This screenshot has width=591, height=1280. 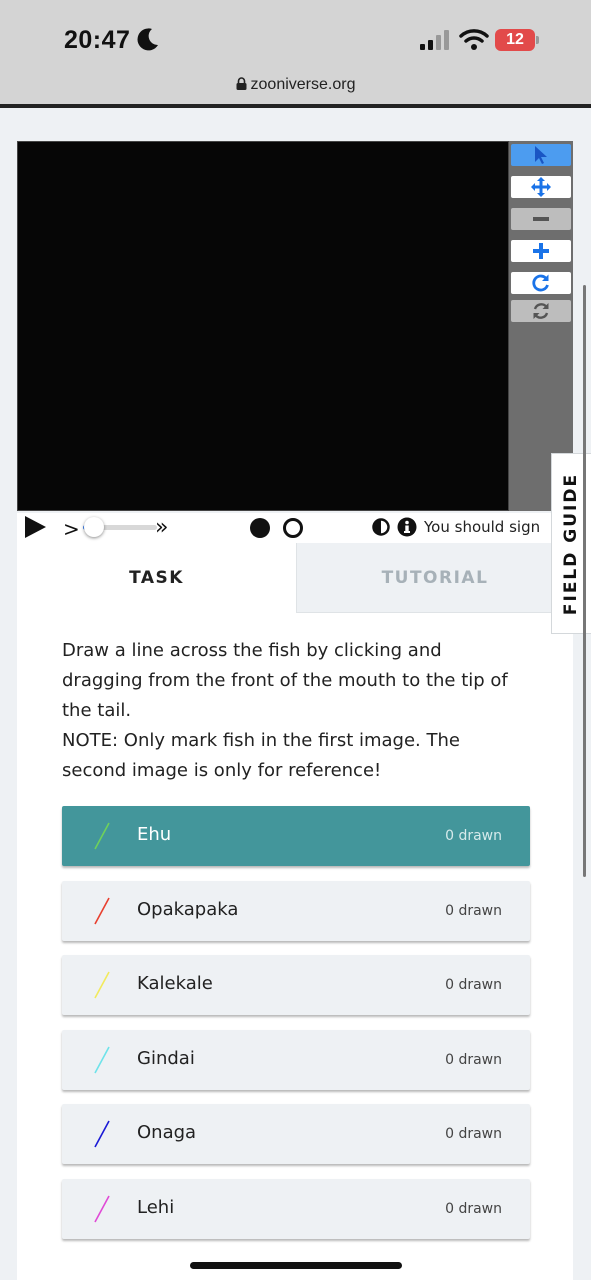 I want to click on zoom-out-button, so click(x=541, y=219).